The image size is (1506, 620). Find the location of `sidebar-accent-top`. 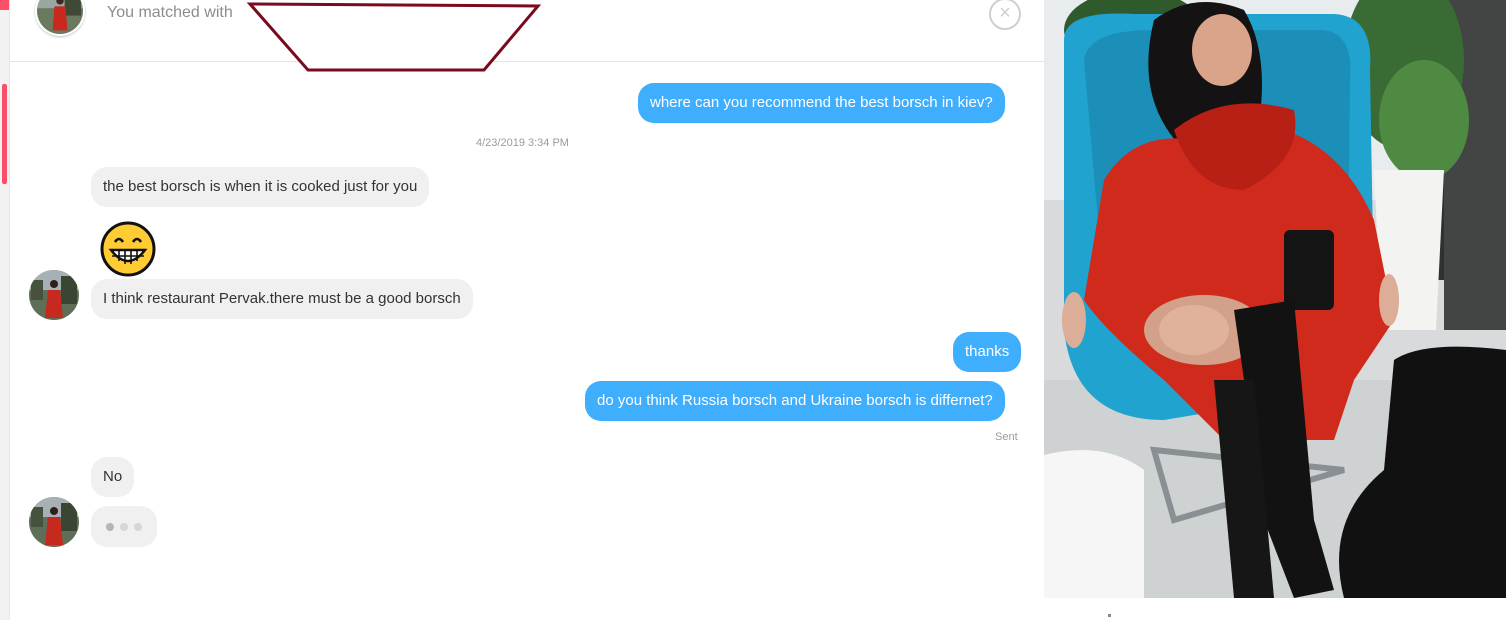

sidebar-accent-top is located at coordinates (4, 5).